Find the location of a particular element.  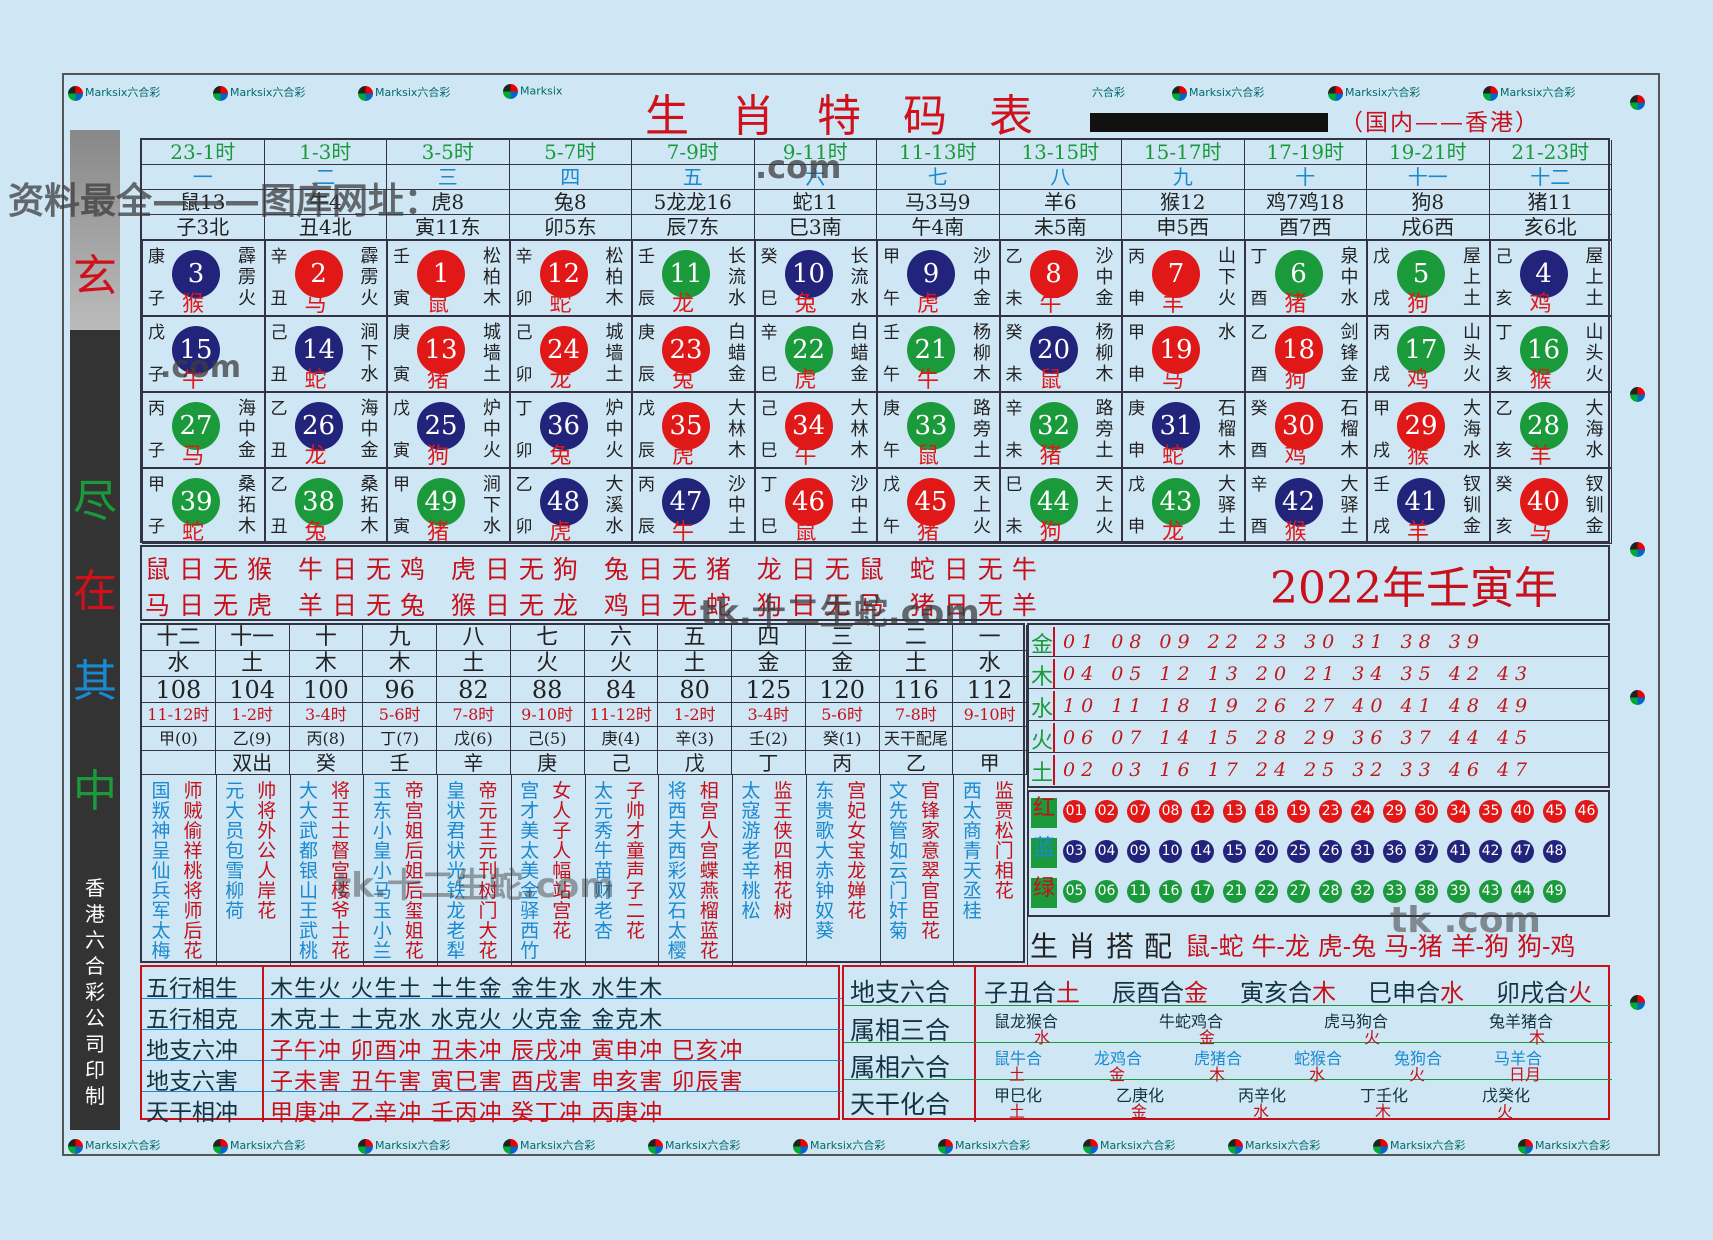

name-char: 帅 is located at coordinates (635, 811).